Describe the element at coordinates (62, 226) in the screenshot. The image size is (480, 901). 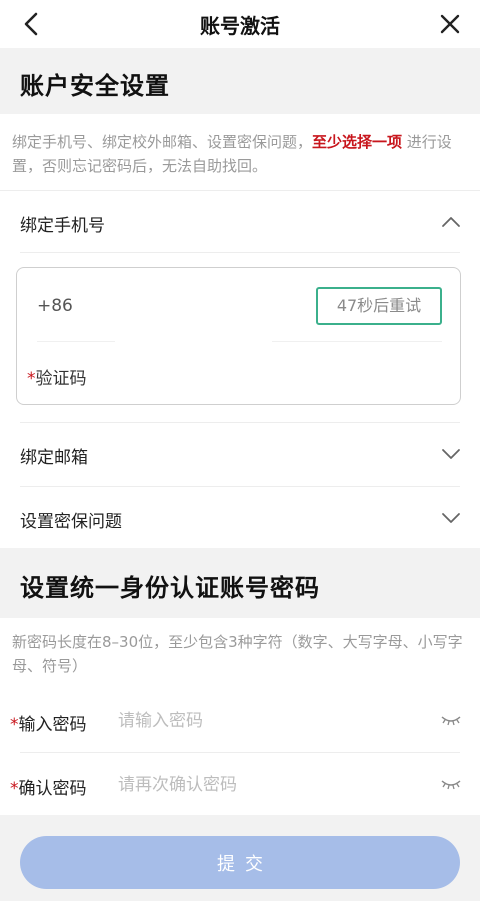
I see `bind-phone-label: 绑定手机号` at that location.